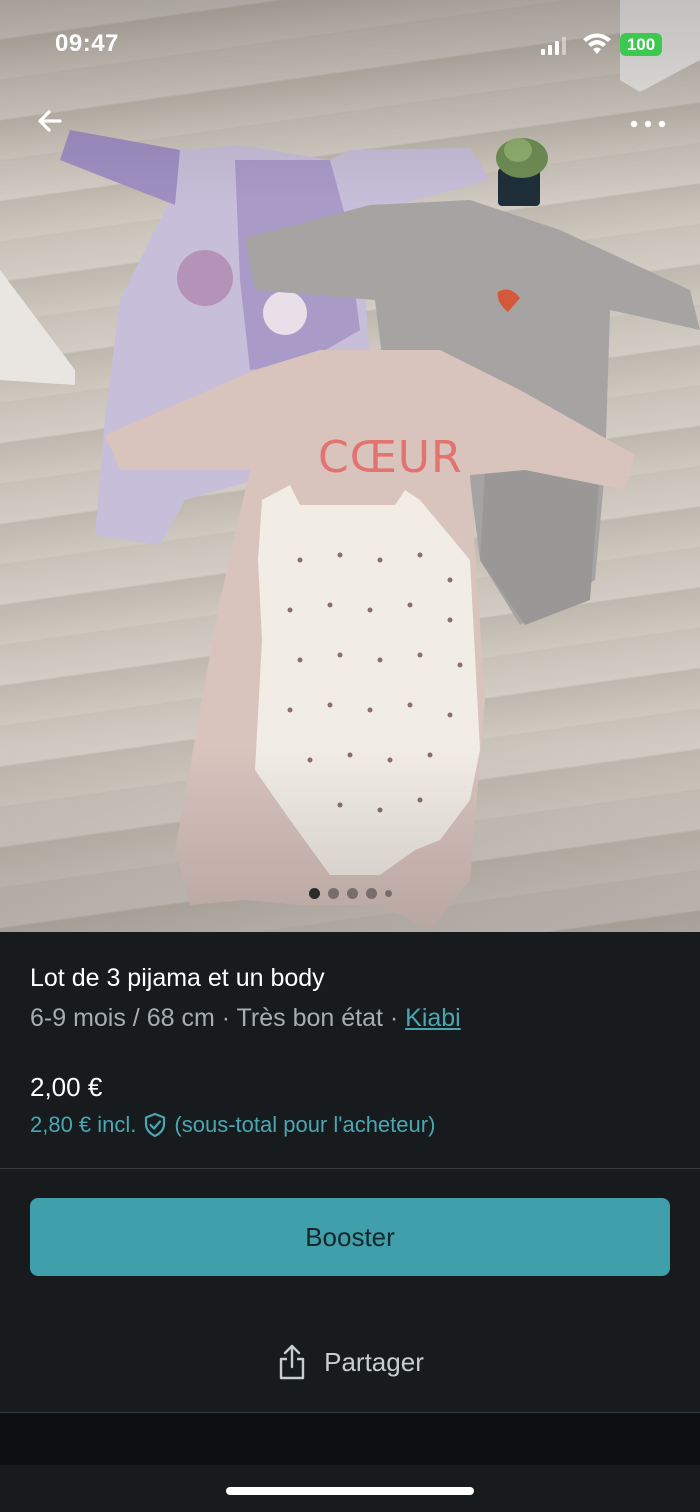  Describe the element at coordinates (155, 1125) in the screenshot. I see `shield-check-icon` at that location.